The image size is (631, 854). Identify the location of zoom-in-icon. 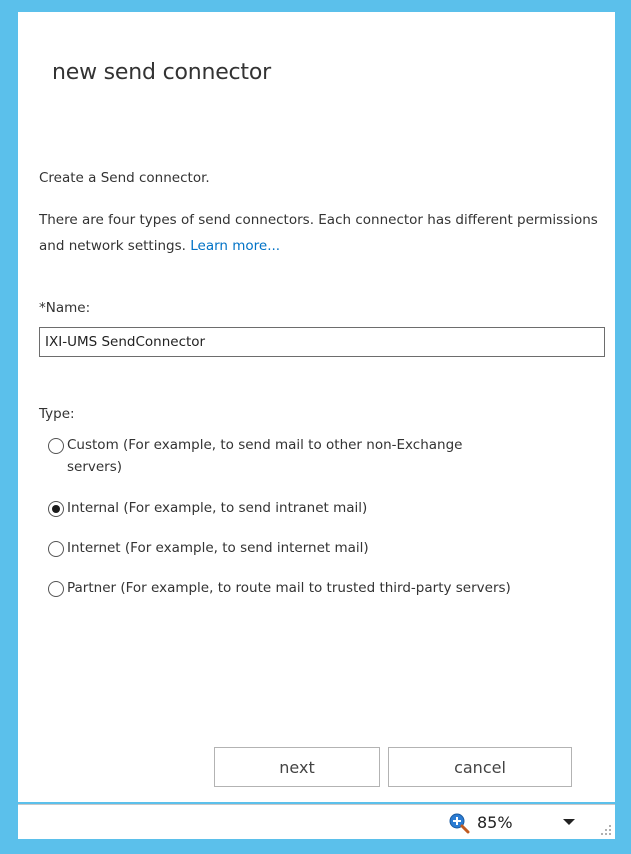
(459, 823).